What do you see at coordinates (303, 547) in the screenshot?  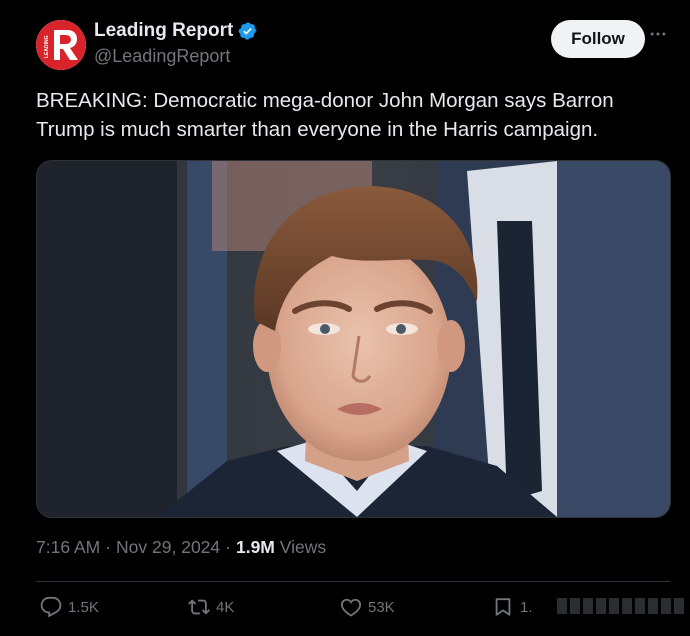 I see `views-label: Views` at bounding box center [303, 547].